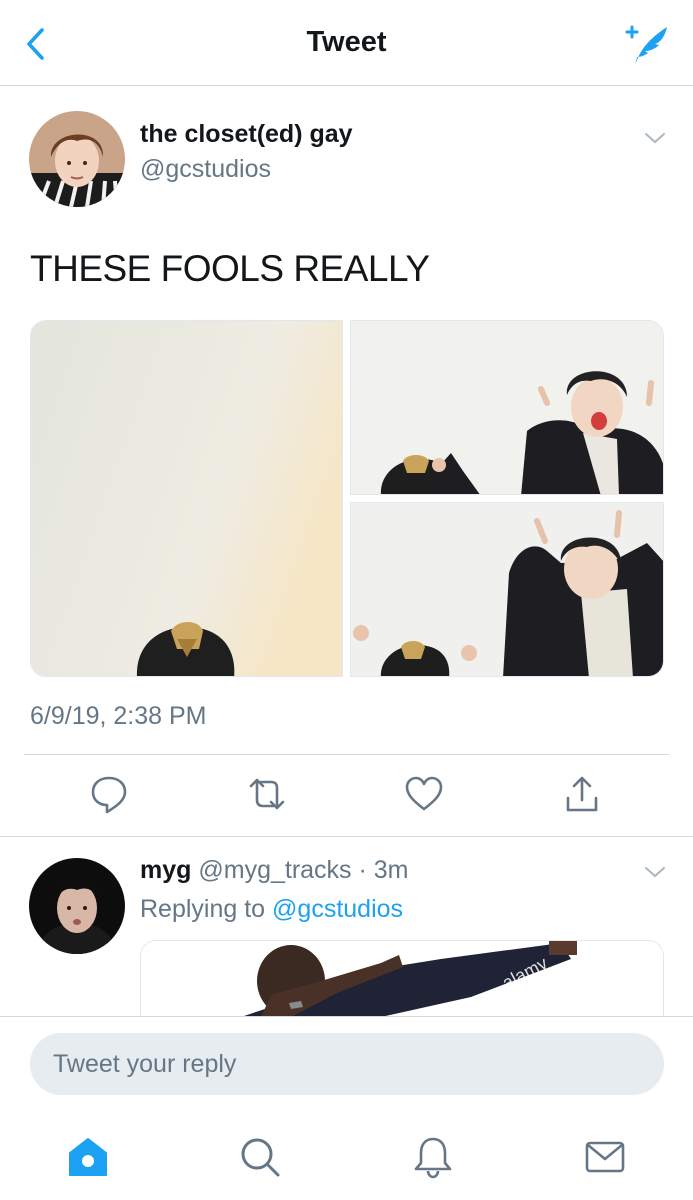  What do you see at coordinates (145, 1064) in the screenshot?
I see `reply-input-placeholder: Tweet your reply` at bounding box center [145, 1064].